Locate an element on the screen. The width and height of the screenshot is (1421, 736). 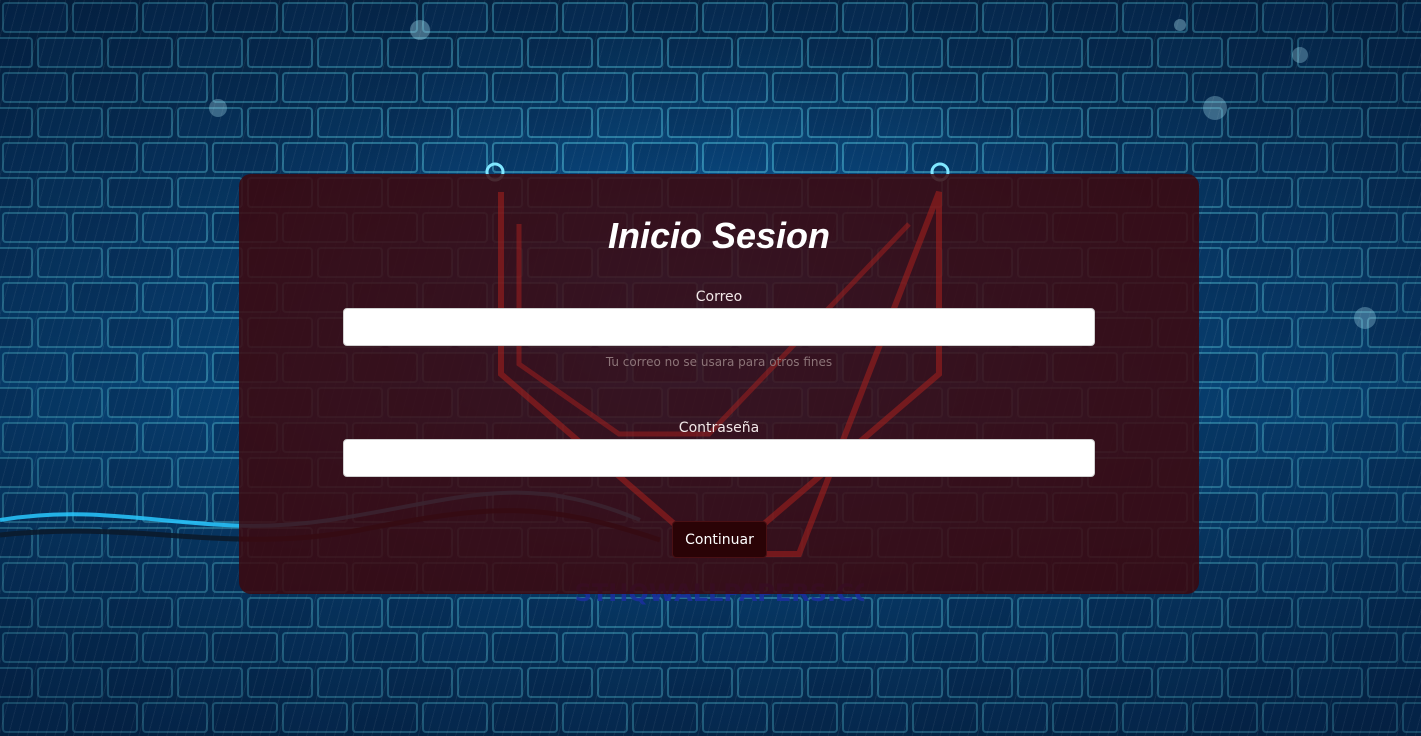
page-title: Inicio Sesion is located at coordinates (719, 235).